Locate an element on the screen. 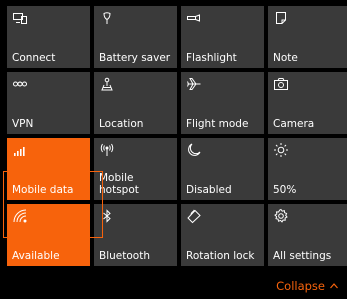 Image resolution: width=347 pixels, height=299 pixels. rotation-lock-icon is located at coordinates (194, 216).